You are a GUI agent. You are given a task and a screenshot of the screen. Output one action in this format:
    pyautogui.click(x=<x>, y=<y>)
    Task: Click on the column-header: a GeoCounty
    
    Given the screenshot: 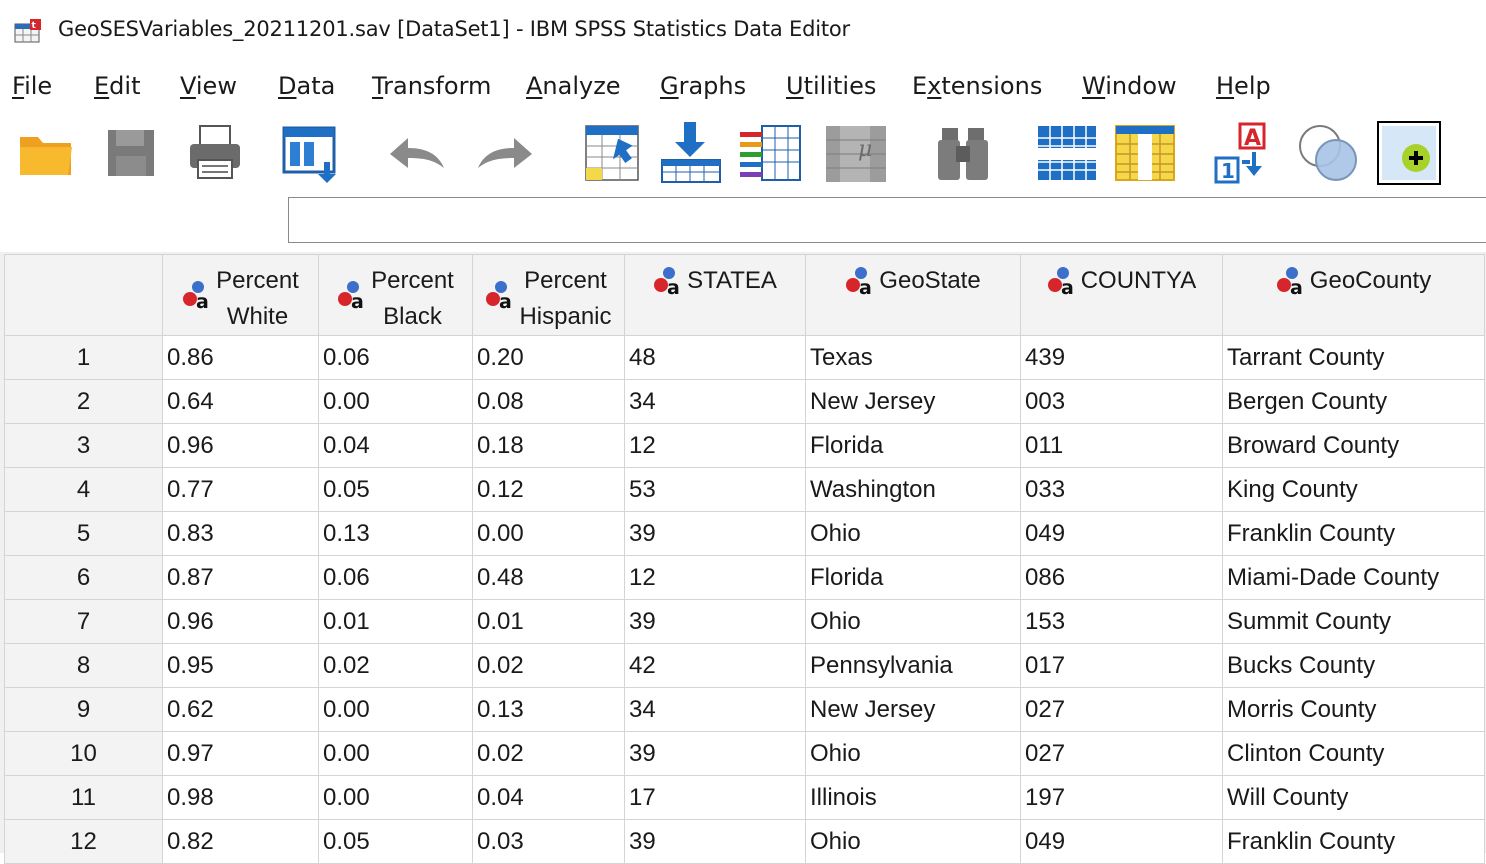 What is the action you would take?
    pyautogui.click(x=1353, y=295)
    